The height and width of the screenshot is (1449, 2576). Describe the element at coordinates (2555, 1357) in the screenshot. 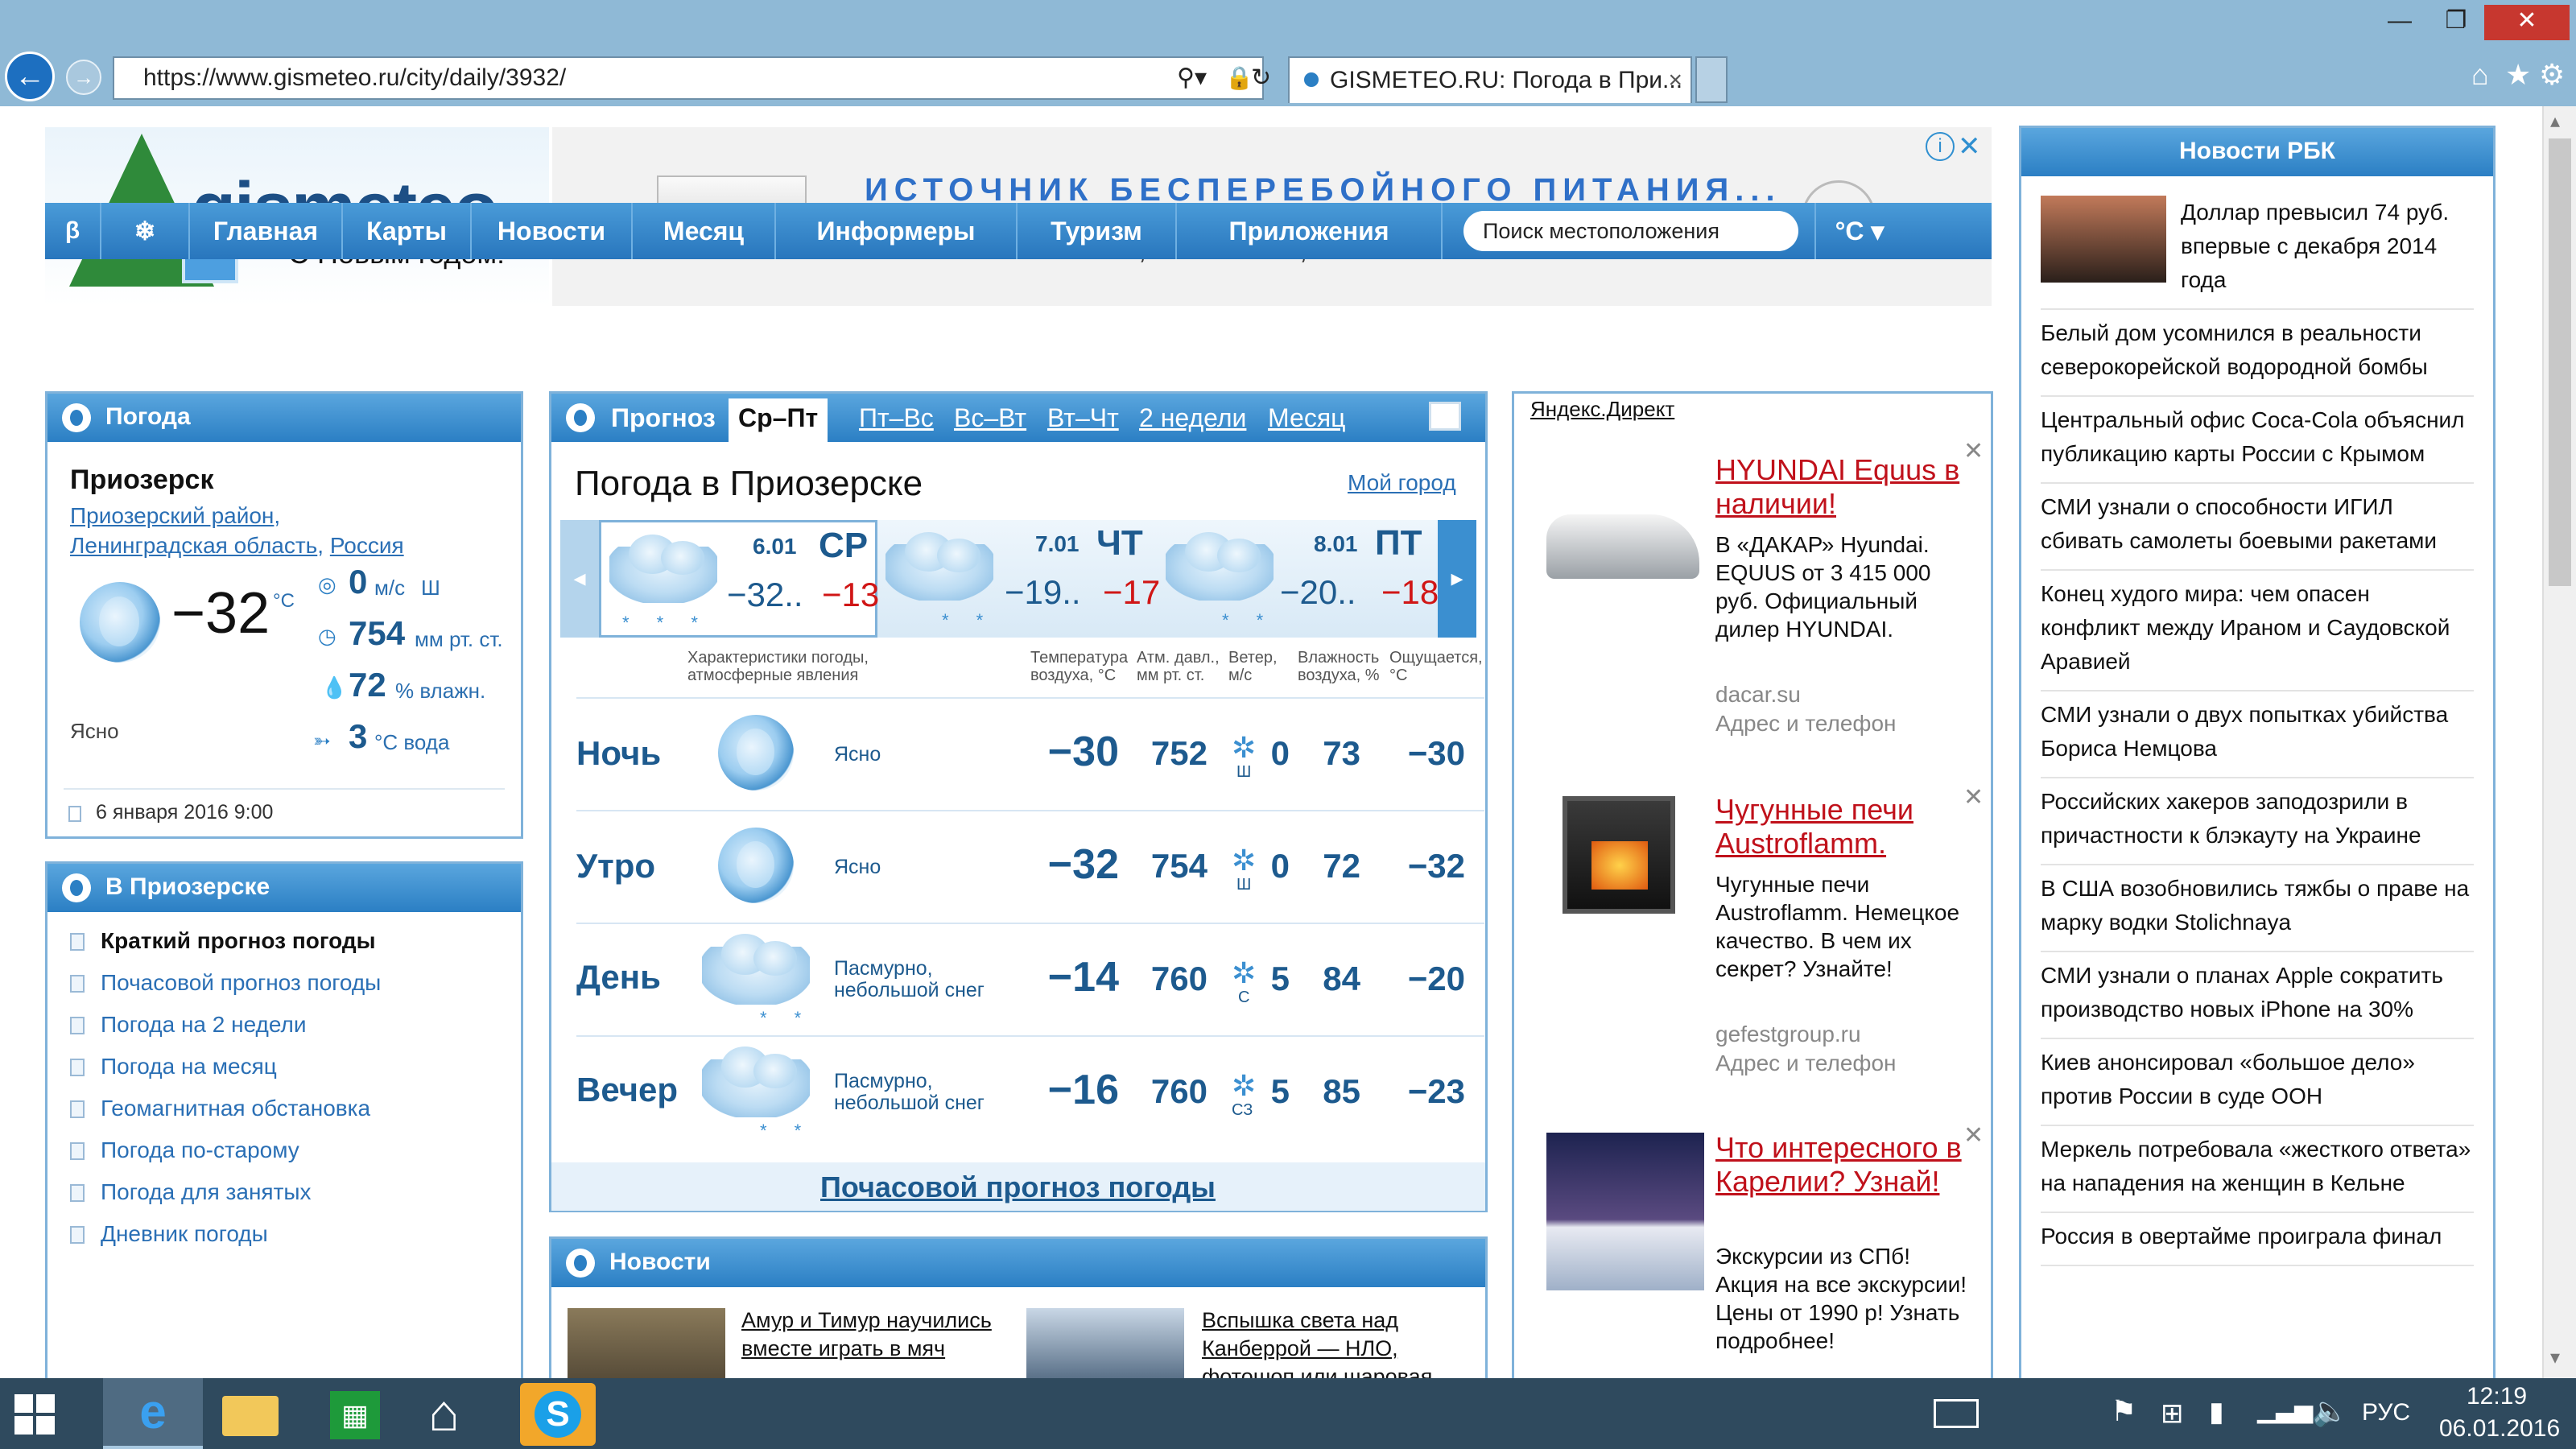

I see `scroll-down-icon: ▾` at that location.